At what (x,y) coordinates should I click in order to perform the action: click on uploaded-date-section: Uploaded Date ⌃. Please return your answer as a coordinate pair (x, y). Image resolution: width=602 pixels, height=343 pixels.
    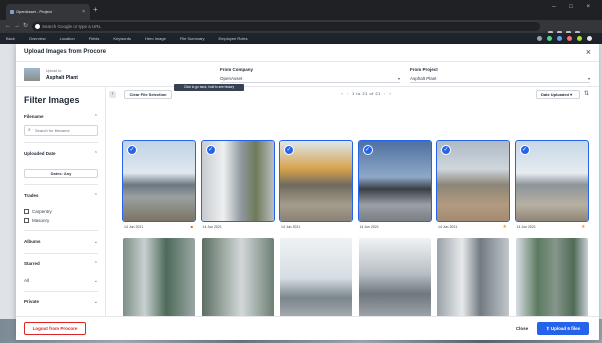
    Looking at the image, I should click on (61, 154).